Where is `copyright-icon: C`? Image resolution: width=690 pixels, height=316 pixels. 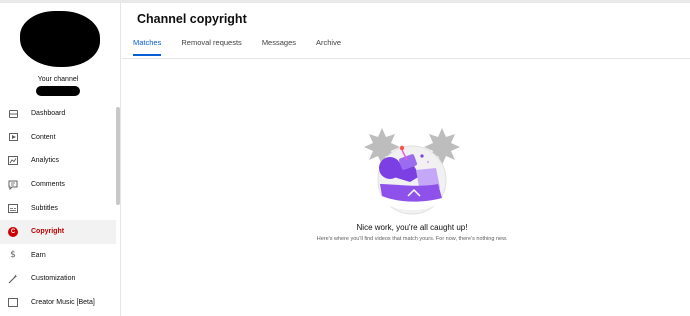
copyright-icon: C is located at coordinates (13, 231).